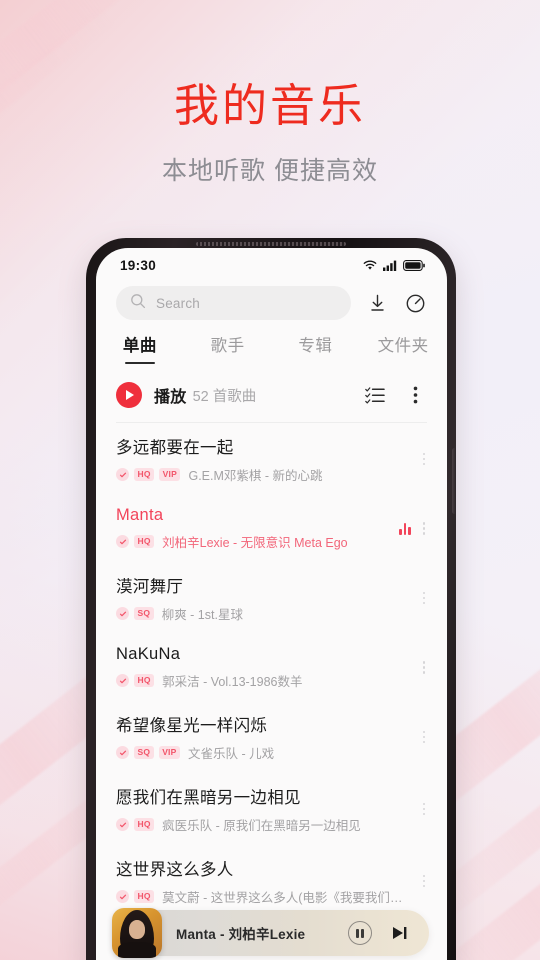 This screenshot has width=540, height=960. I want to click on tab-albums: 专辑, so click(316, 350).